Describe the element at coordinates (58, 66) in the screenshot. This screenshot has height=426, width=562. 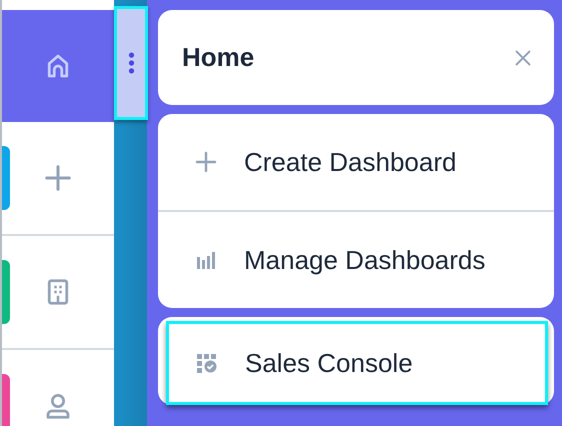
I see `rail-button` at that location.